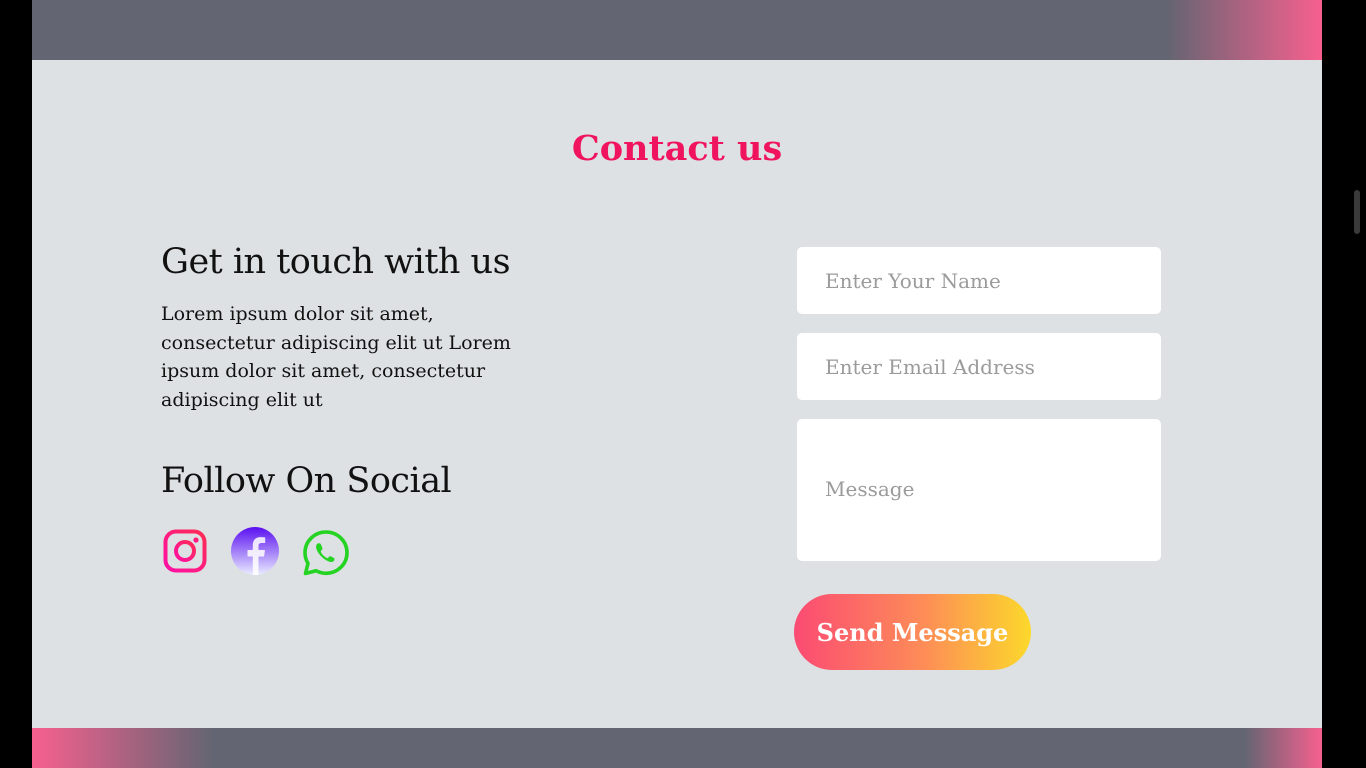 This screenshot has height=768, width=1366. What do you see at coordinates (677, 748) in the screenshot?
I see `bottom-band` at bounding box center [677, 748].